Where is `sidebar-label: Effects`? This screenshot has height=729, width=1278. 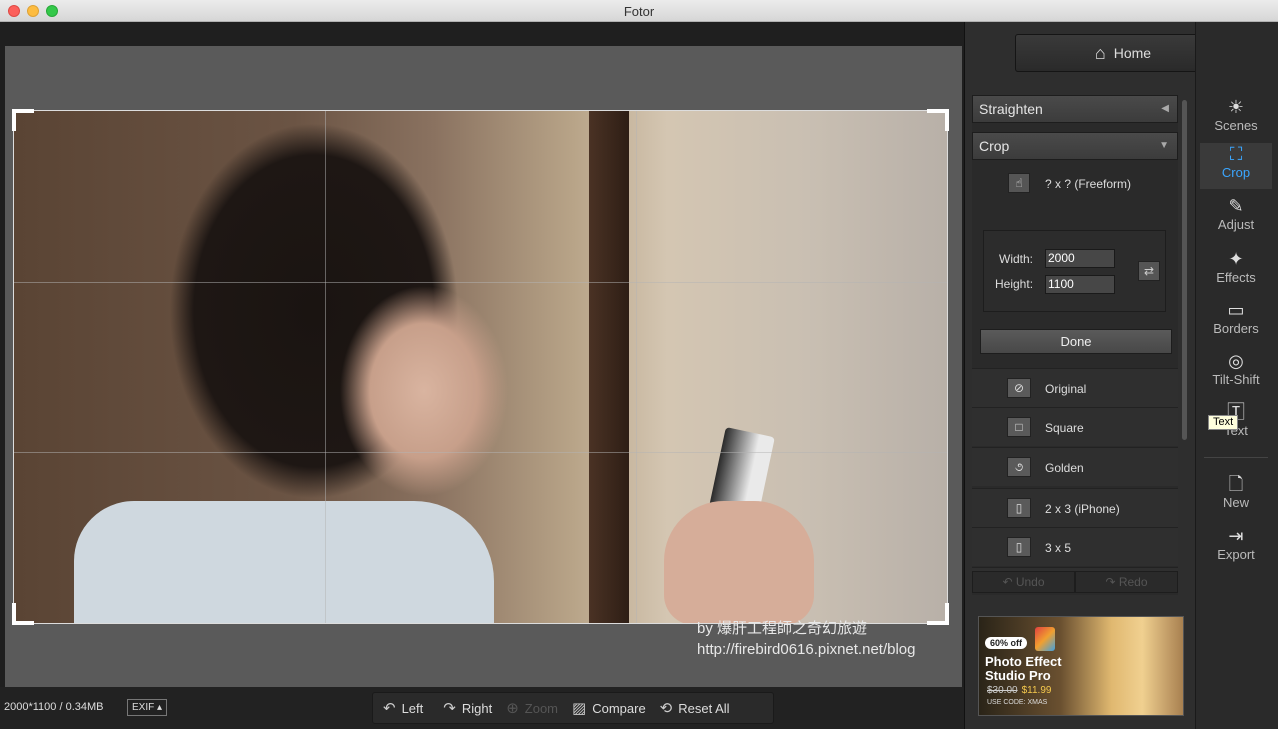 sidebar-label: Effects is located at coordinates (1236, 277).